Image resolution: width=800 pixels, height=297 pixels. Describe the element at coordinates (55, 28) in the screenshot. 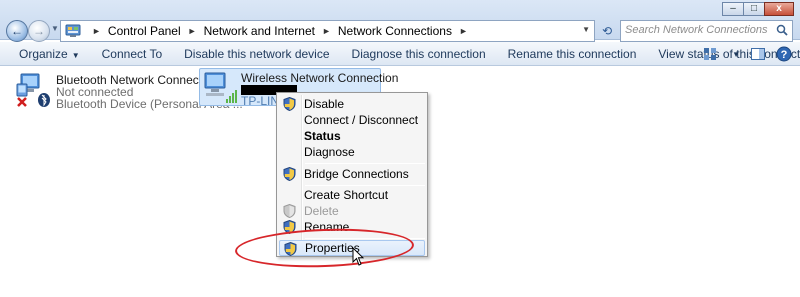

I see `recent-pages-dropdown-icon: ▼` at that location.